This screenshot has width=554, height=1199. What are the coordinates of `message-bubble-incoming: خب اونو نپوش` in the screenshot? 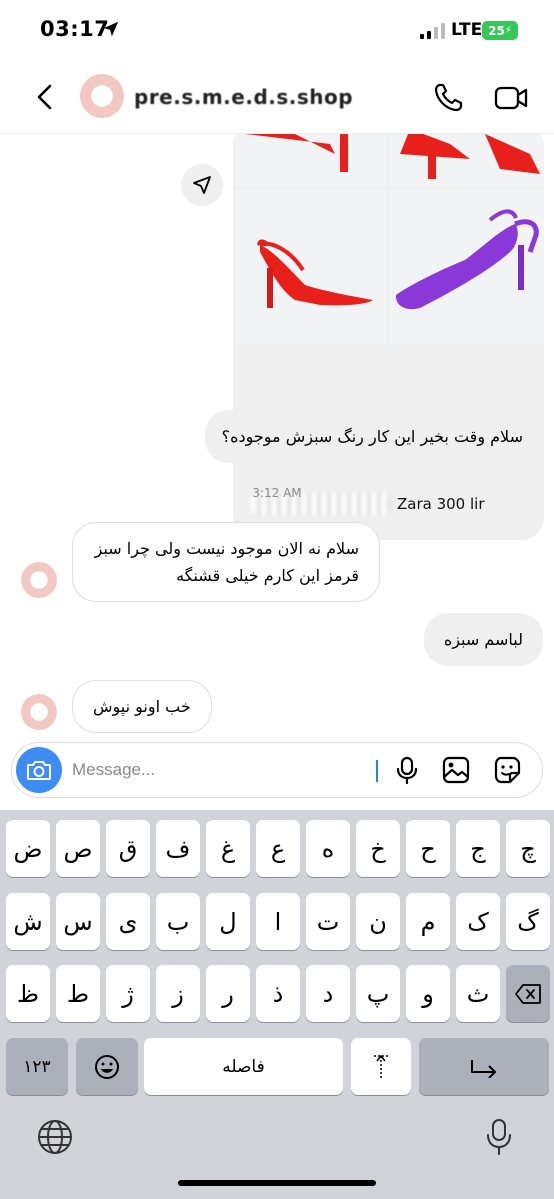 It's located at (142, 706).